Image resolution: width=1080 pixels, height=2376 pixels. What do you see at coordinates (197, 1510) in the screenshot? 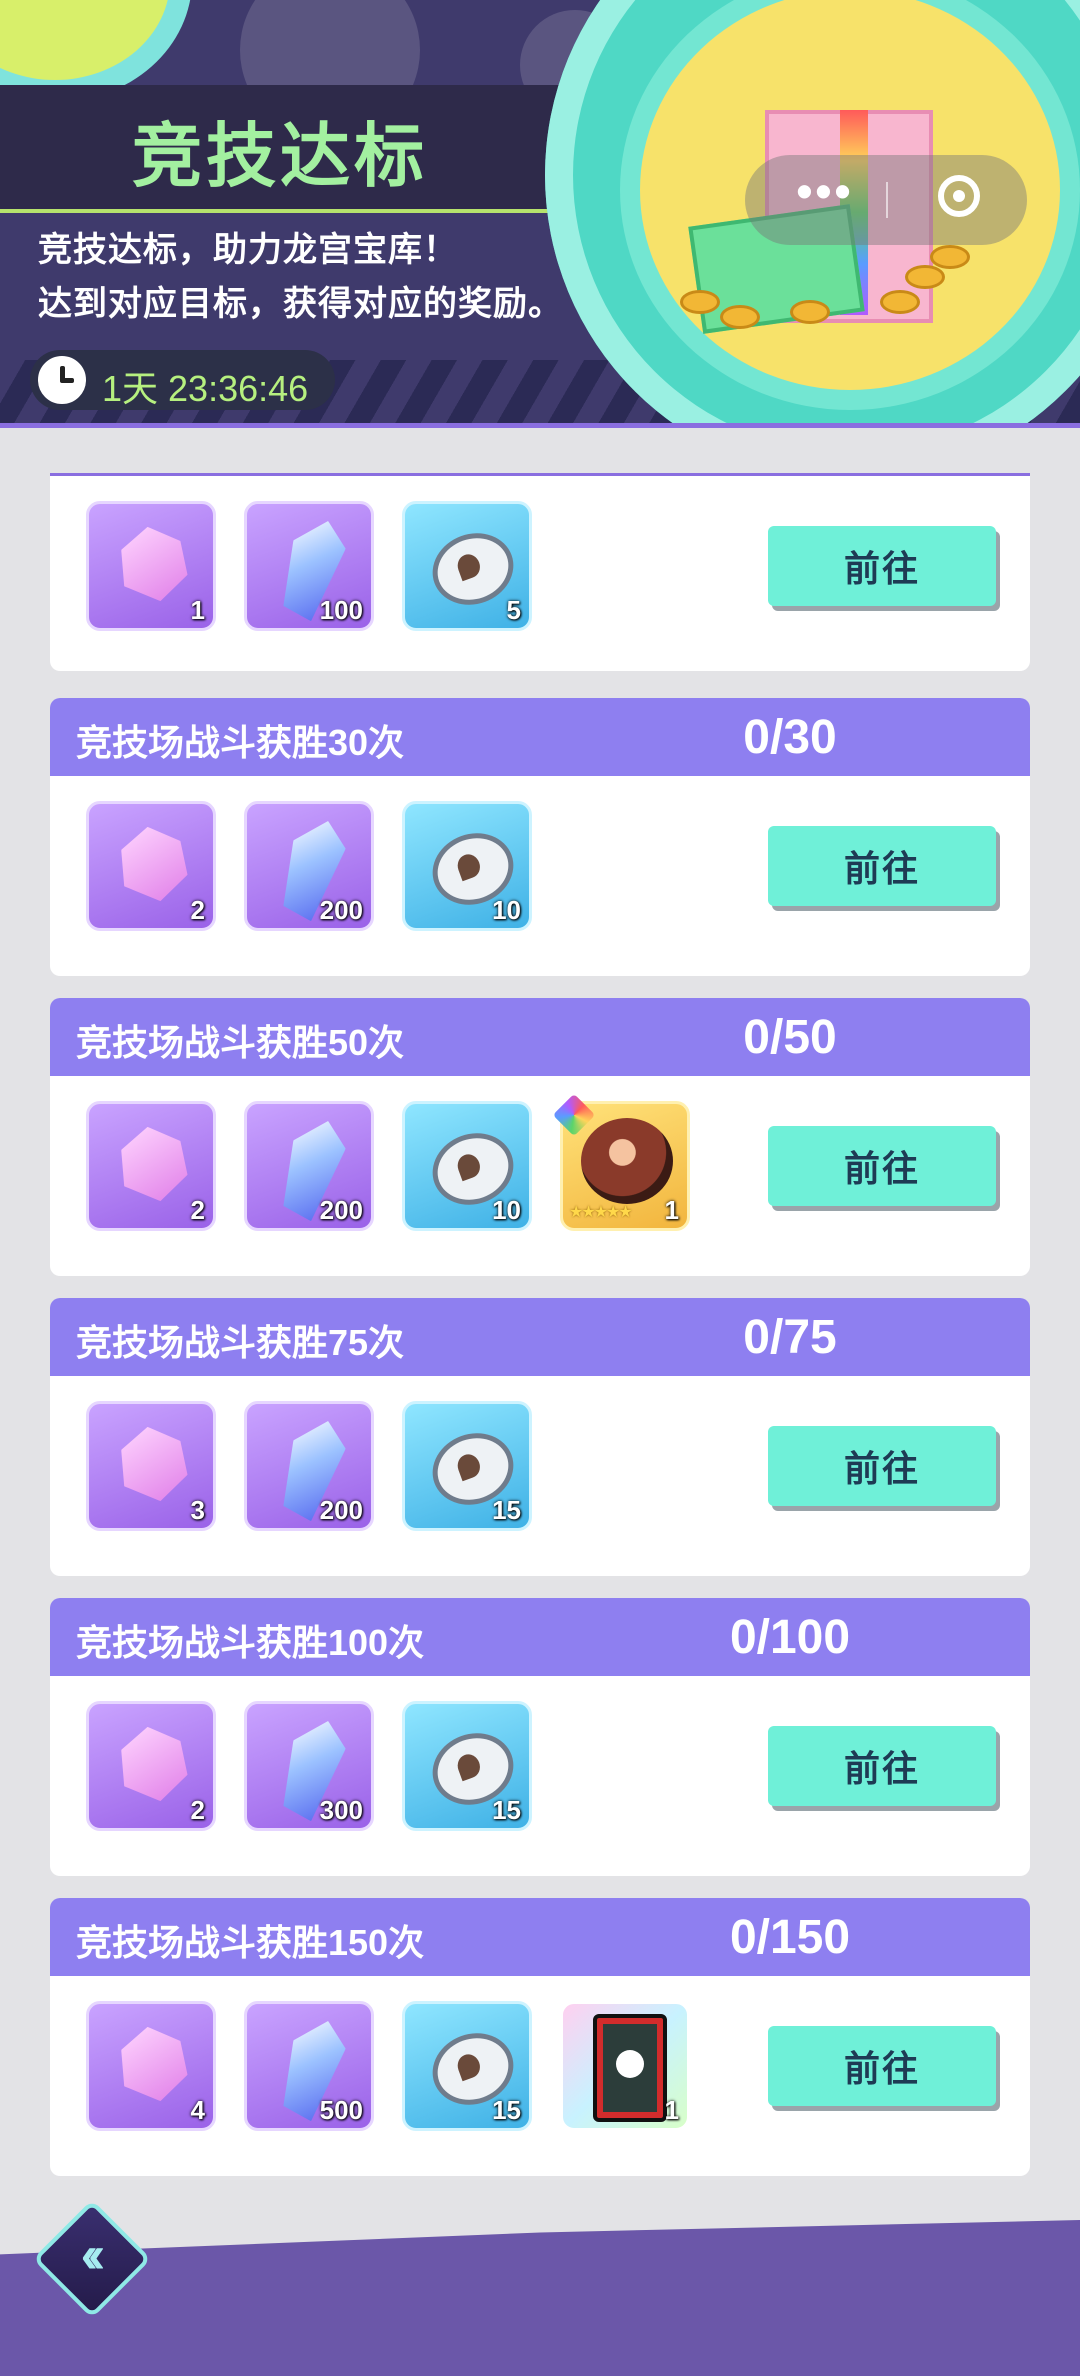
I see `reward-qty: 3` at bounding box center [197, 1510].